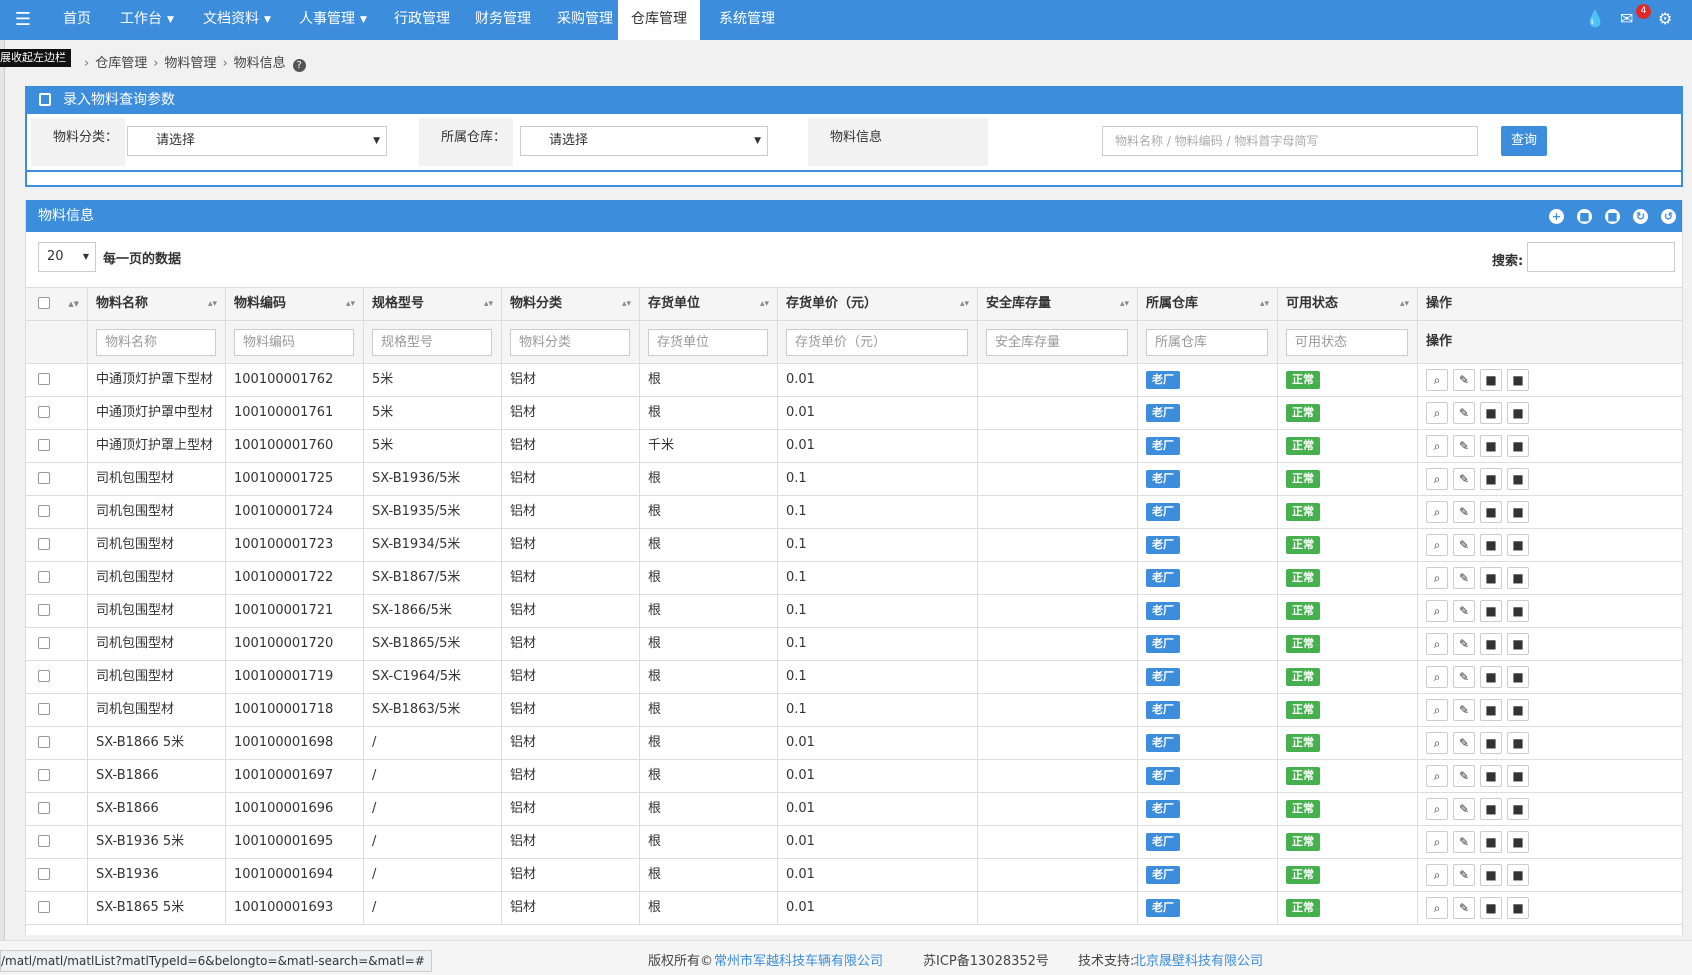  Describe the element at coordinates (1595, 20) in the screenshot. I see `drop-icon: 💧` at that location.